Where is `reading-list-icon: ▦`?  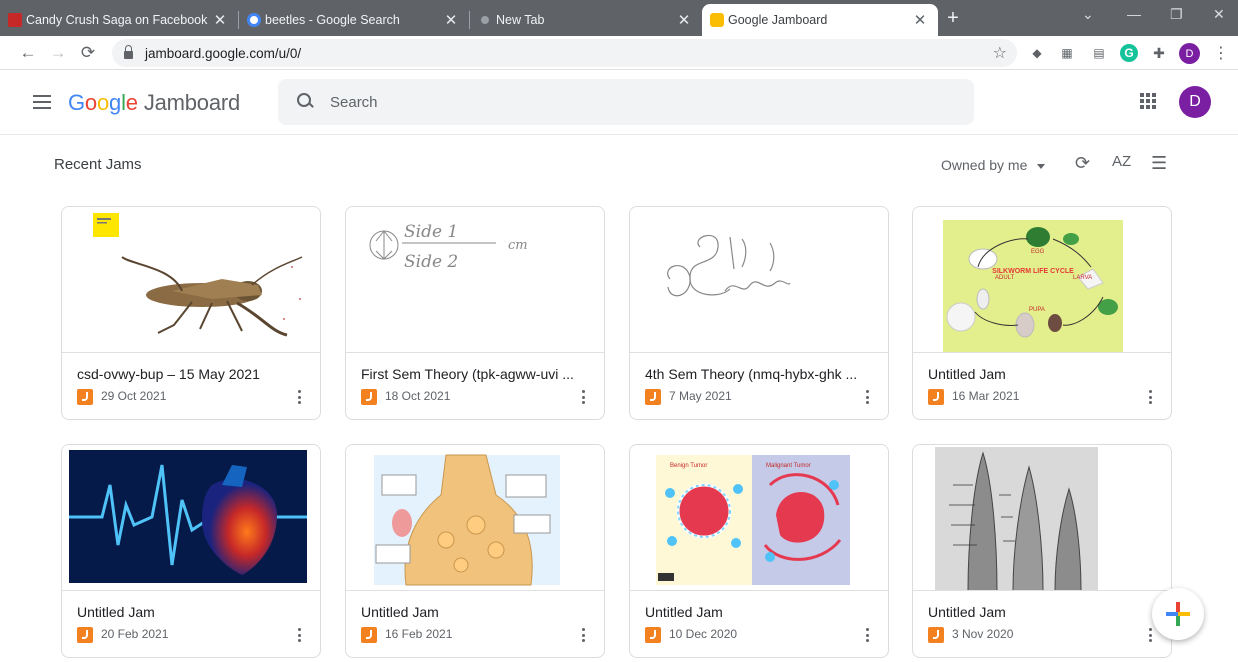 reading-list-icon: ▦ is located at coordinates (1067, 53).